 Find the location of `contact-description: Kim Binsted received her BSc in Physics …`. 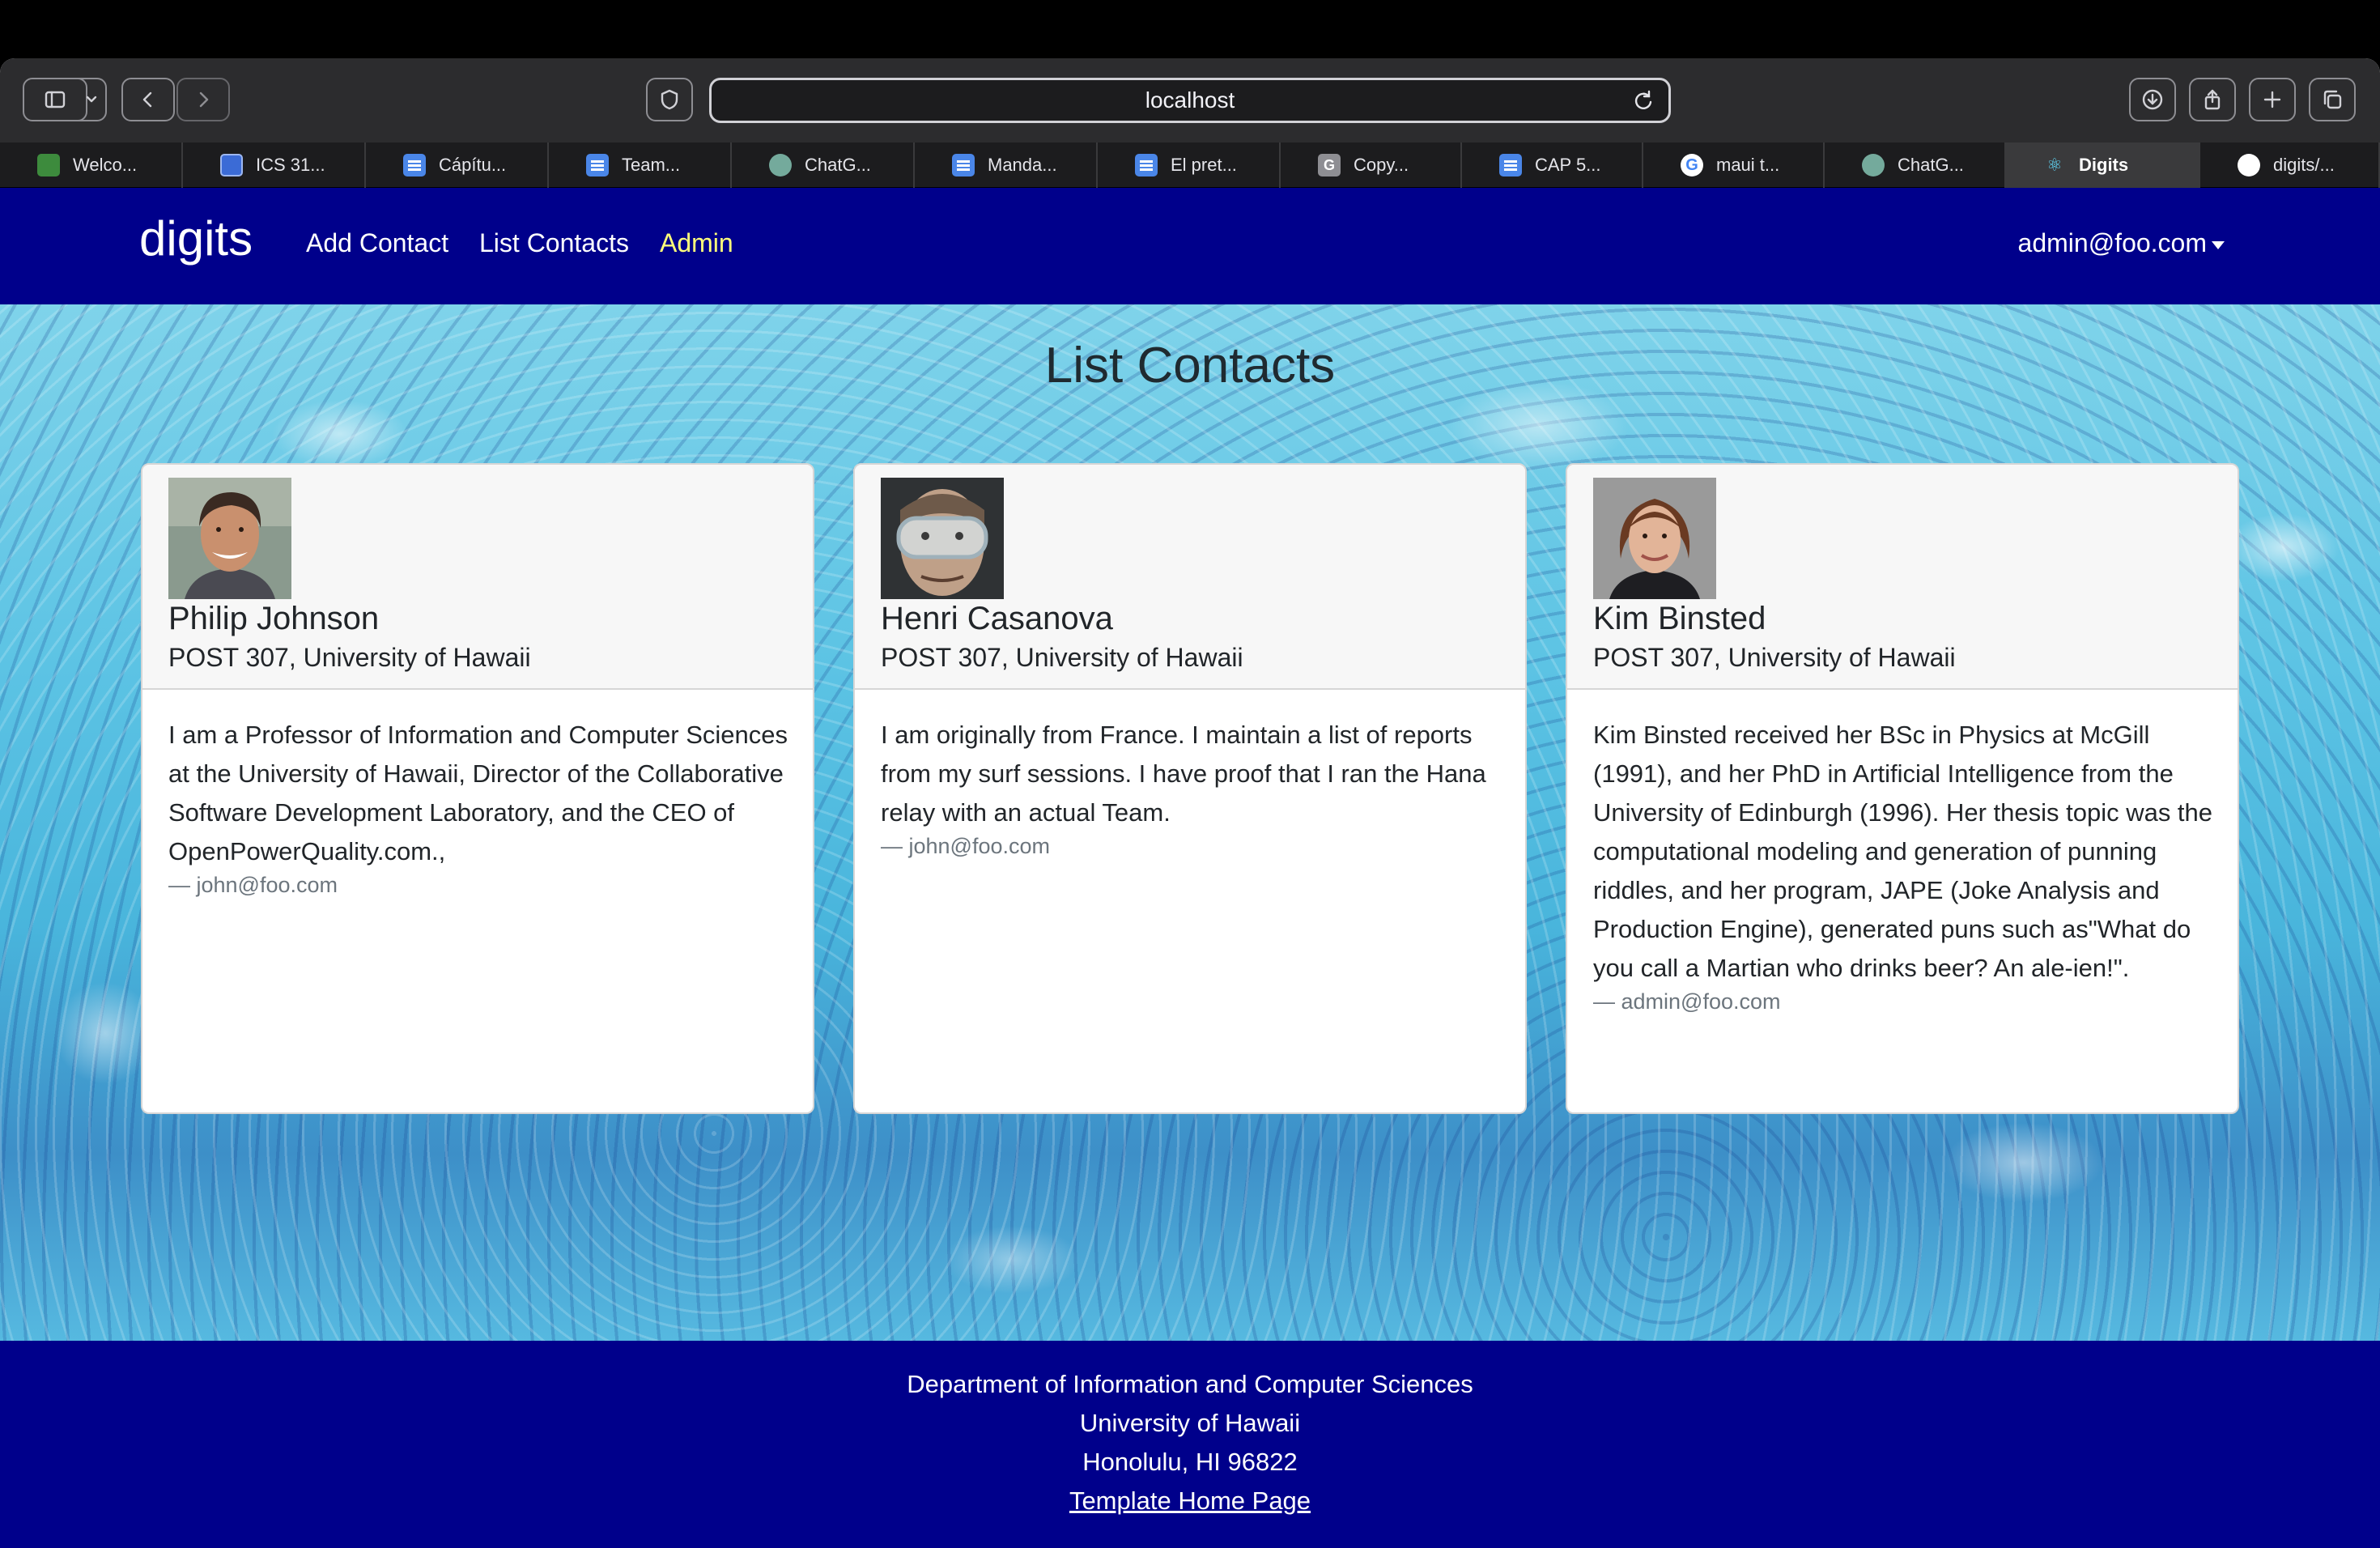

contact-description: Kim Binsted received her BSc in Physics … is located at coordinates (1903, 852).